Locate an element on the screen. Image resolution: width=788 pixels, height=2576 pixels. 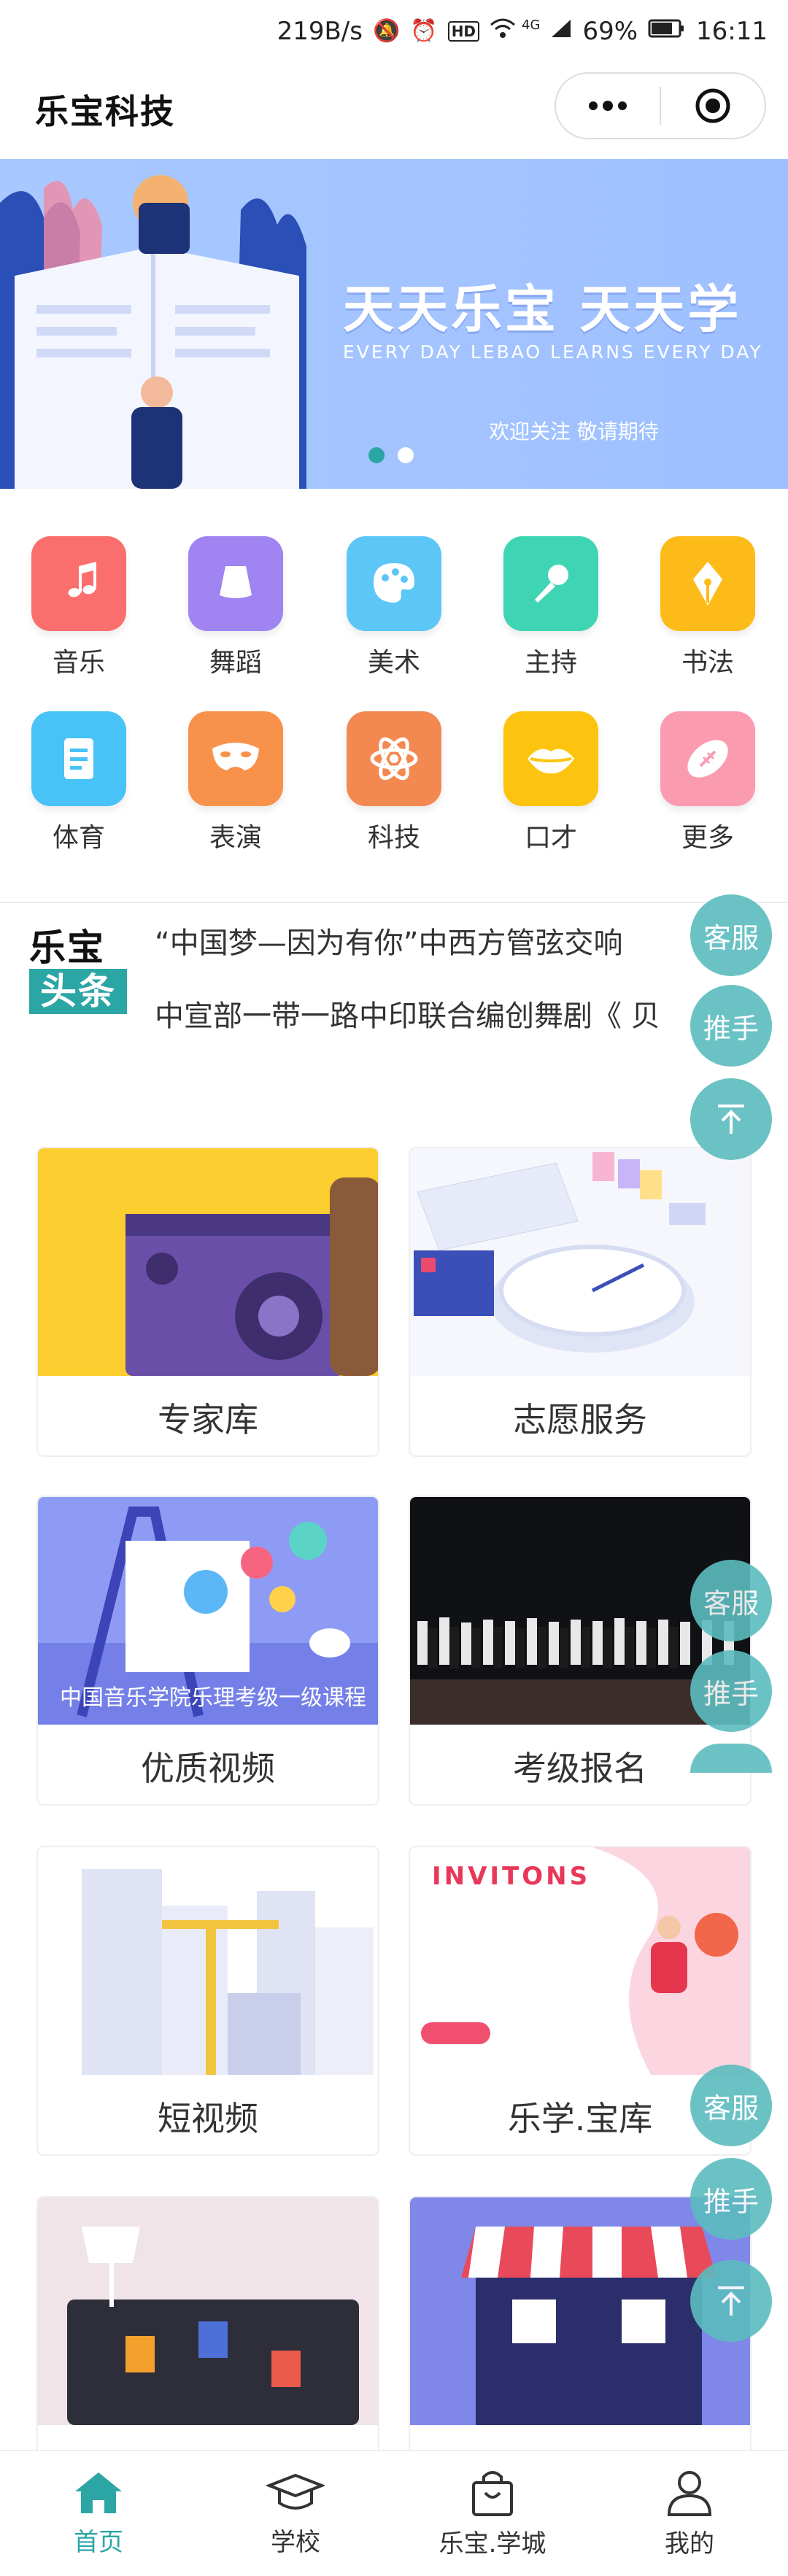
tab-label-mine: 我的 is located at coordinates (689, 2543).